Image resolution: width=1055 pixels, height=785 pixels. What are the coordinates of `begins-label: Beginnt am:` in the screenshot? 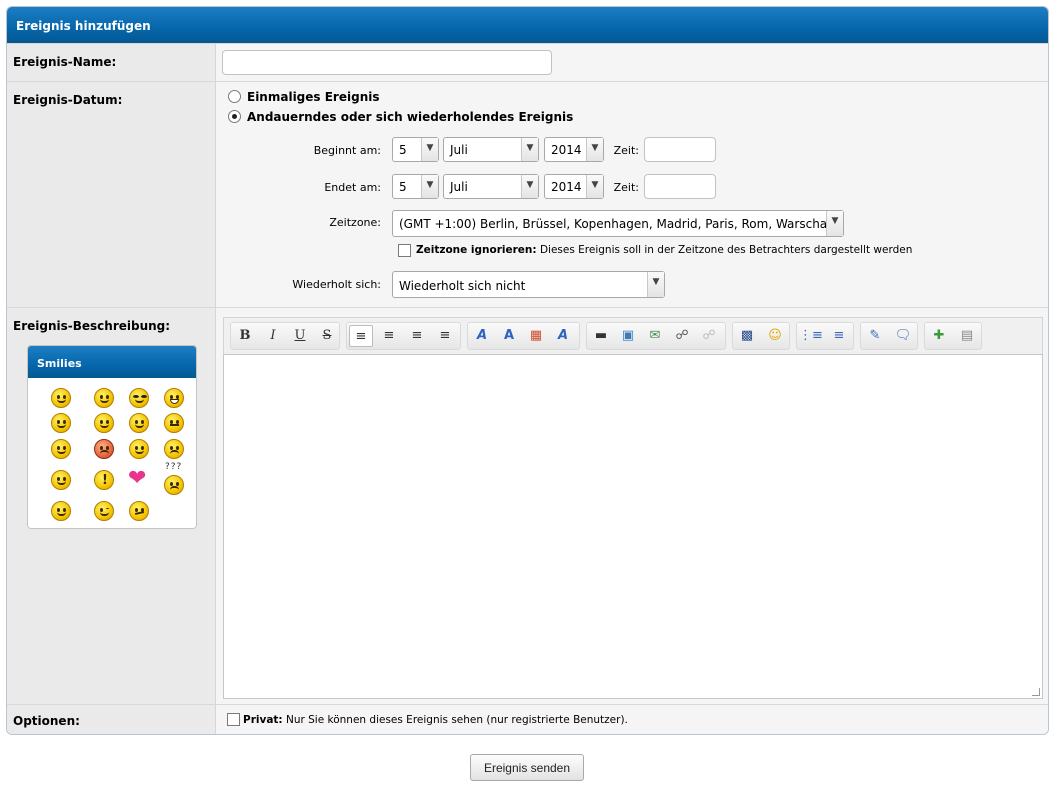 It's located at (347, 150).